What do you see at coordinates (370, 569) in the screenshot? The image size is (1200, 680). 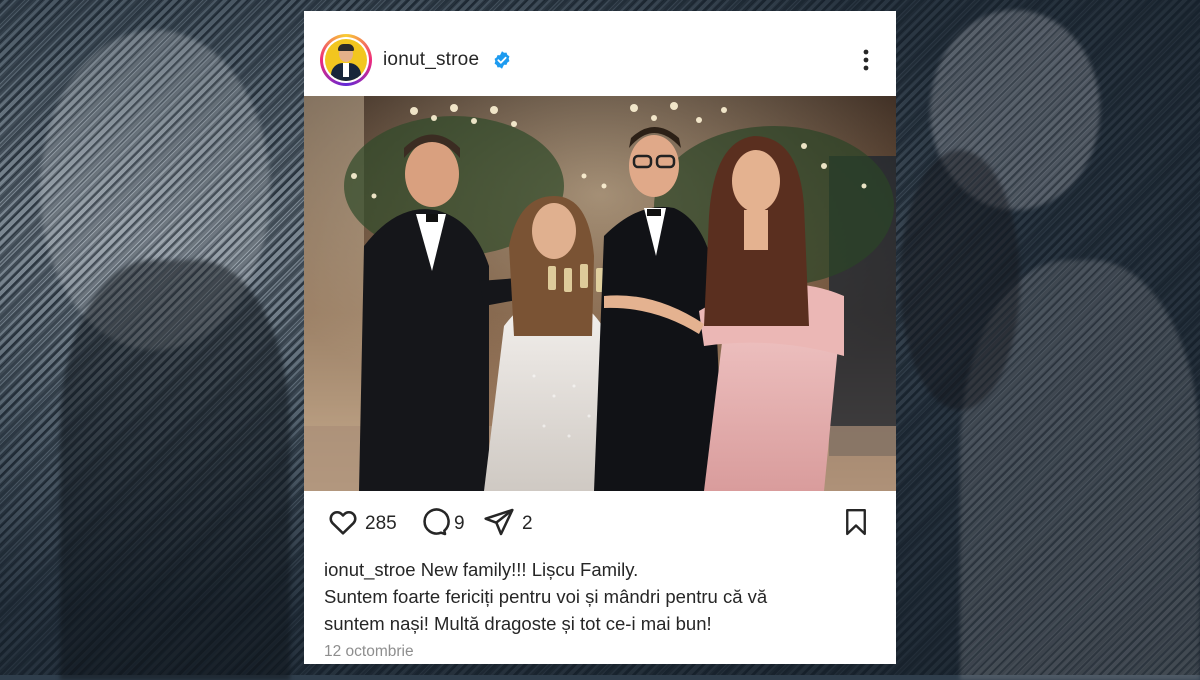 I see `caption-username: ionut_stroe` at bounding box center [370, 569].